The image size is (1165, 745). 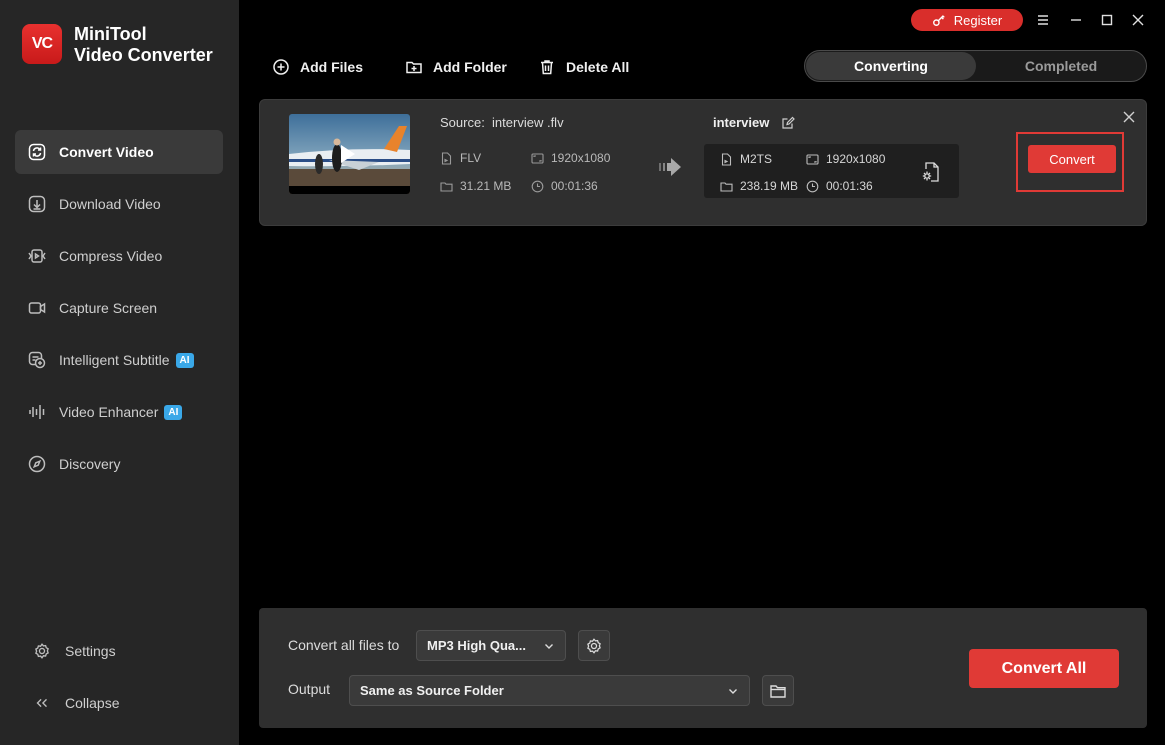 I want to click on sidebar-item-discovery: Discovery, so click(x=119, y=464).